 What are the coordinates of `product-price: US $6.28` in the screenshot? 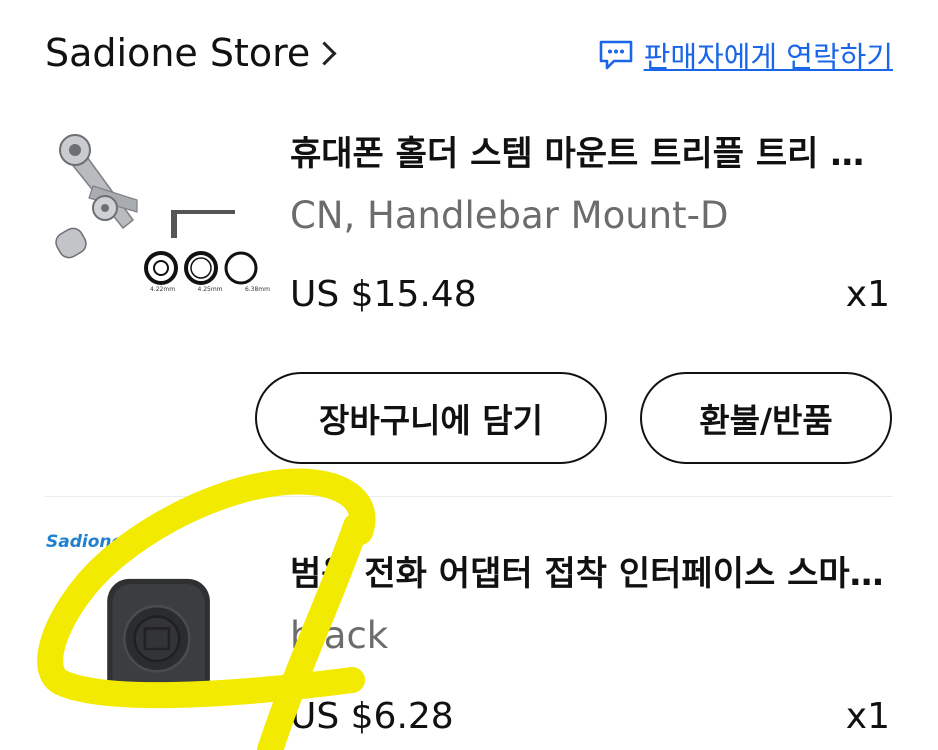 It's located at (372, 716).